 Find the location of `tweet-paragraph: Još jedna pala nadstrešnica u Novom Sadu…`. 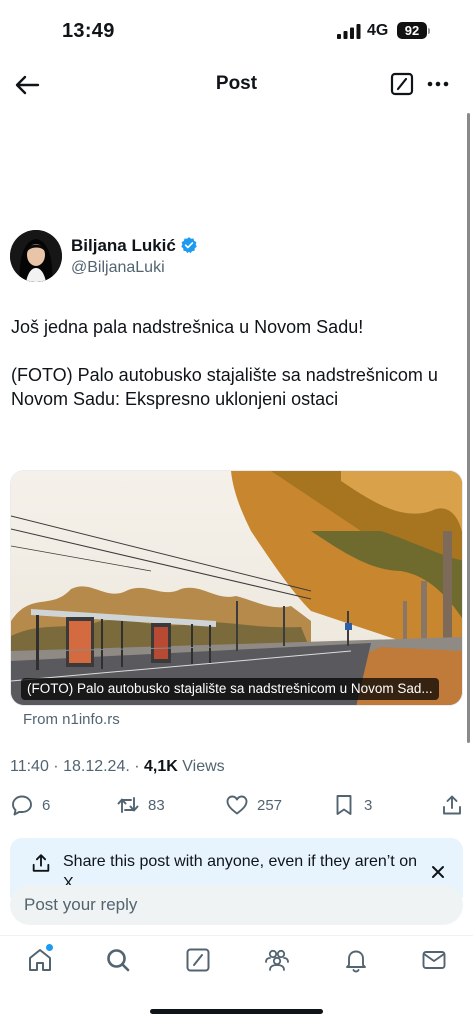

tweet-paragraph: Još jedna pala nadstrešnica u Novom Sadu… is located at coordinates (187, 327).